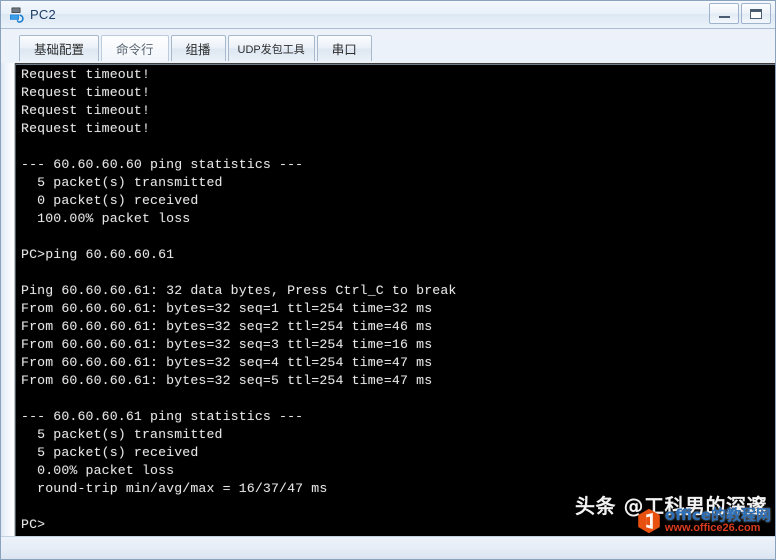 The width and height of the screenshot is (776, 560). I want to click on window-title: PC2, so click(43, 14).